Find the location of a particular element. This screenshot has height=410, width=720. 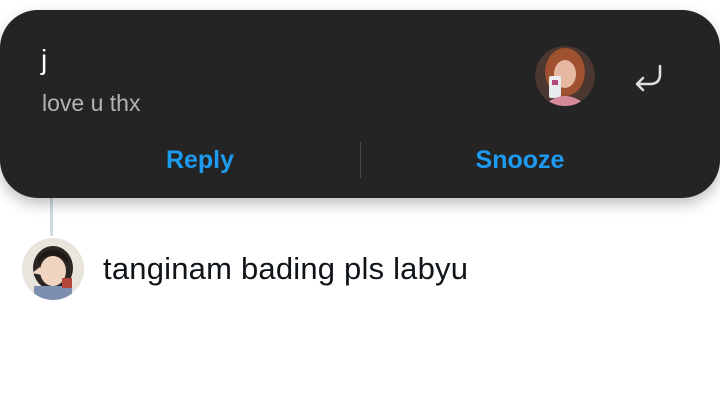

tweet-row: tanginam bading pls labyu is located at coordinates (245, 269).